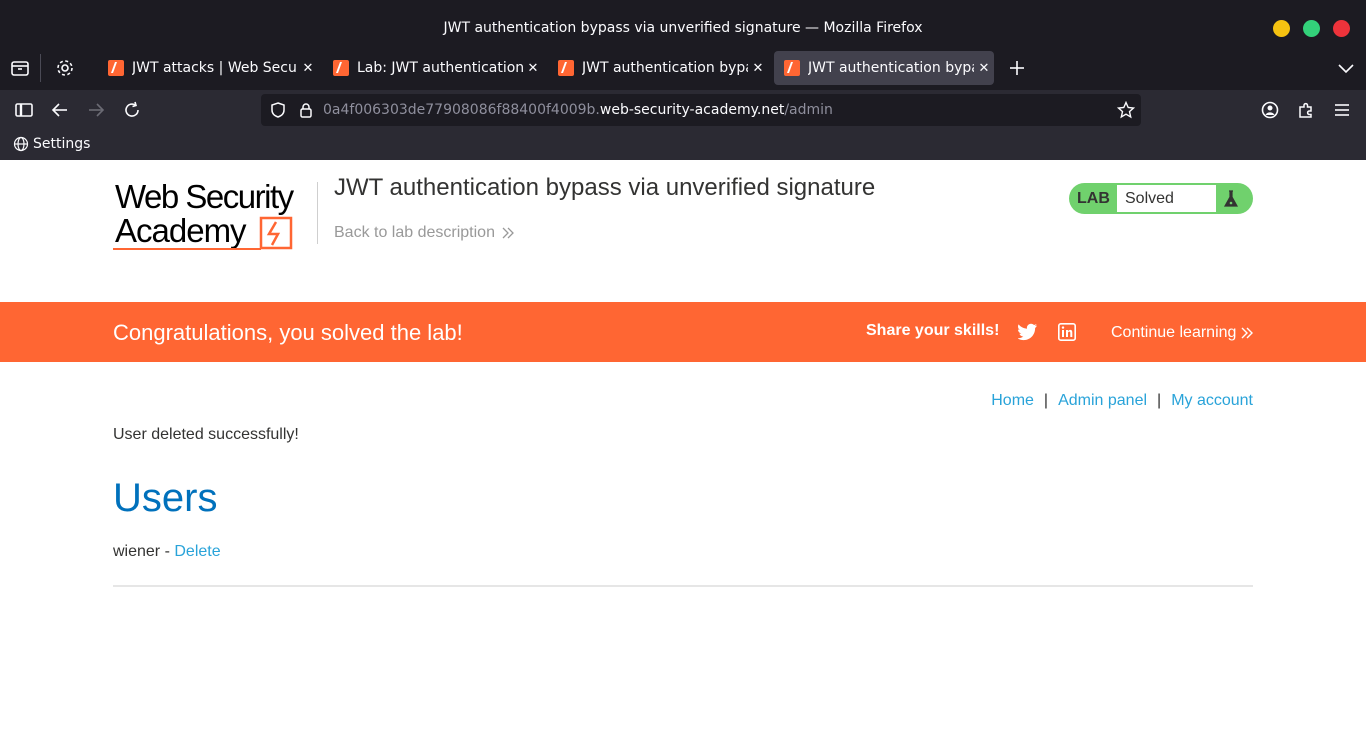 This screenshot has width=1366, height=750. I want to click on bookmark-settings: Settings, so click(51, 144).